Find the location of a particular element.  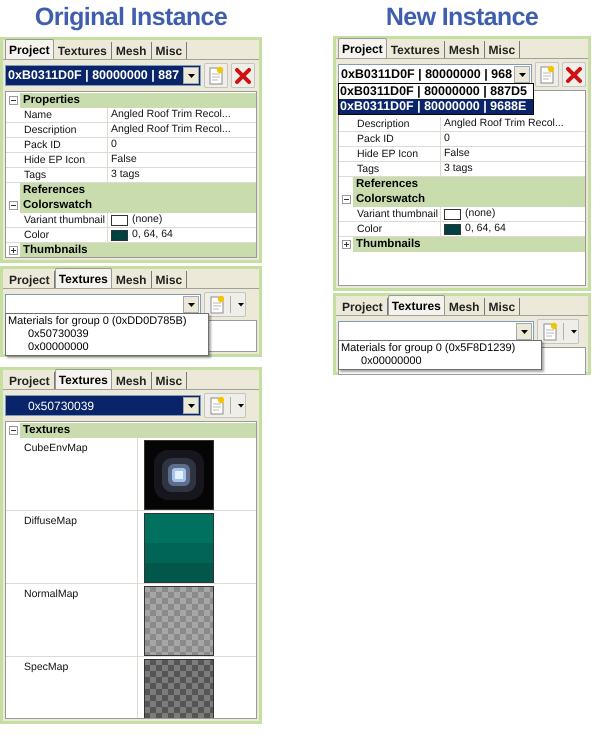

property-label: DiffuseMap is located at coordinates (79, 547).